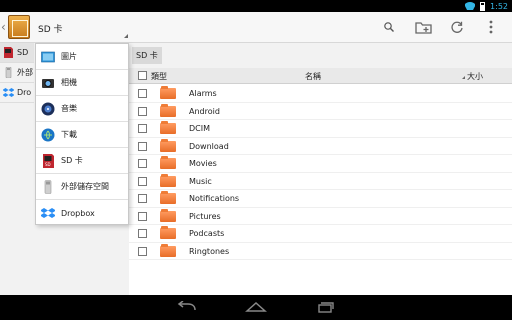 The width and height of the screenshot is (512, 320). I want to click on file-name: Podcasts, so click(207, 233).